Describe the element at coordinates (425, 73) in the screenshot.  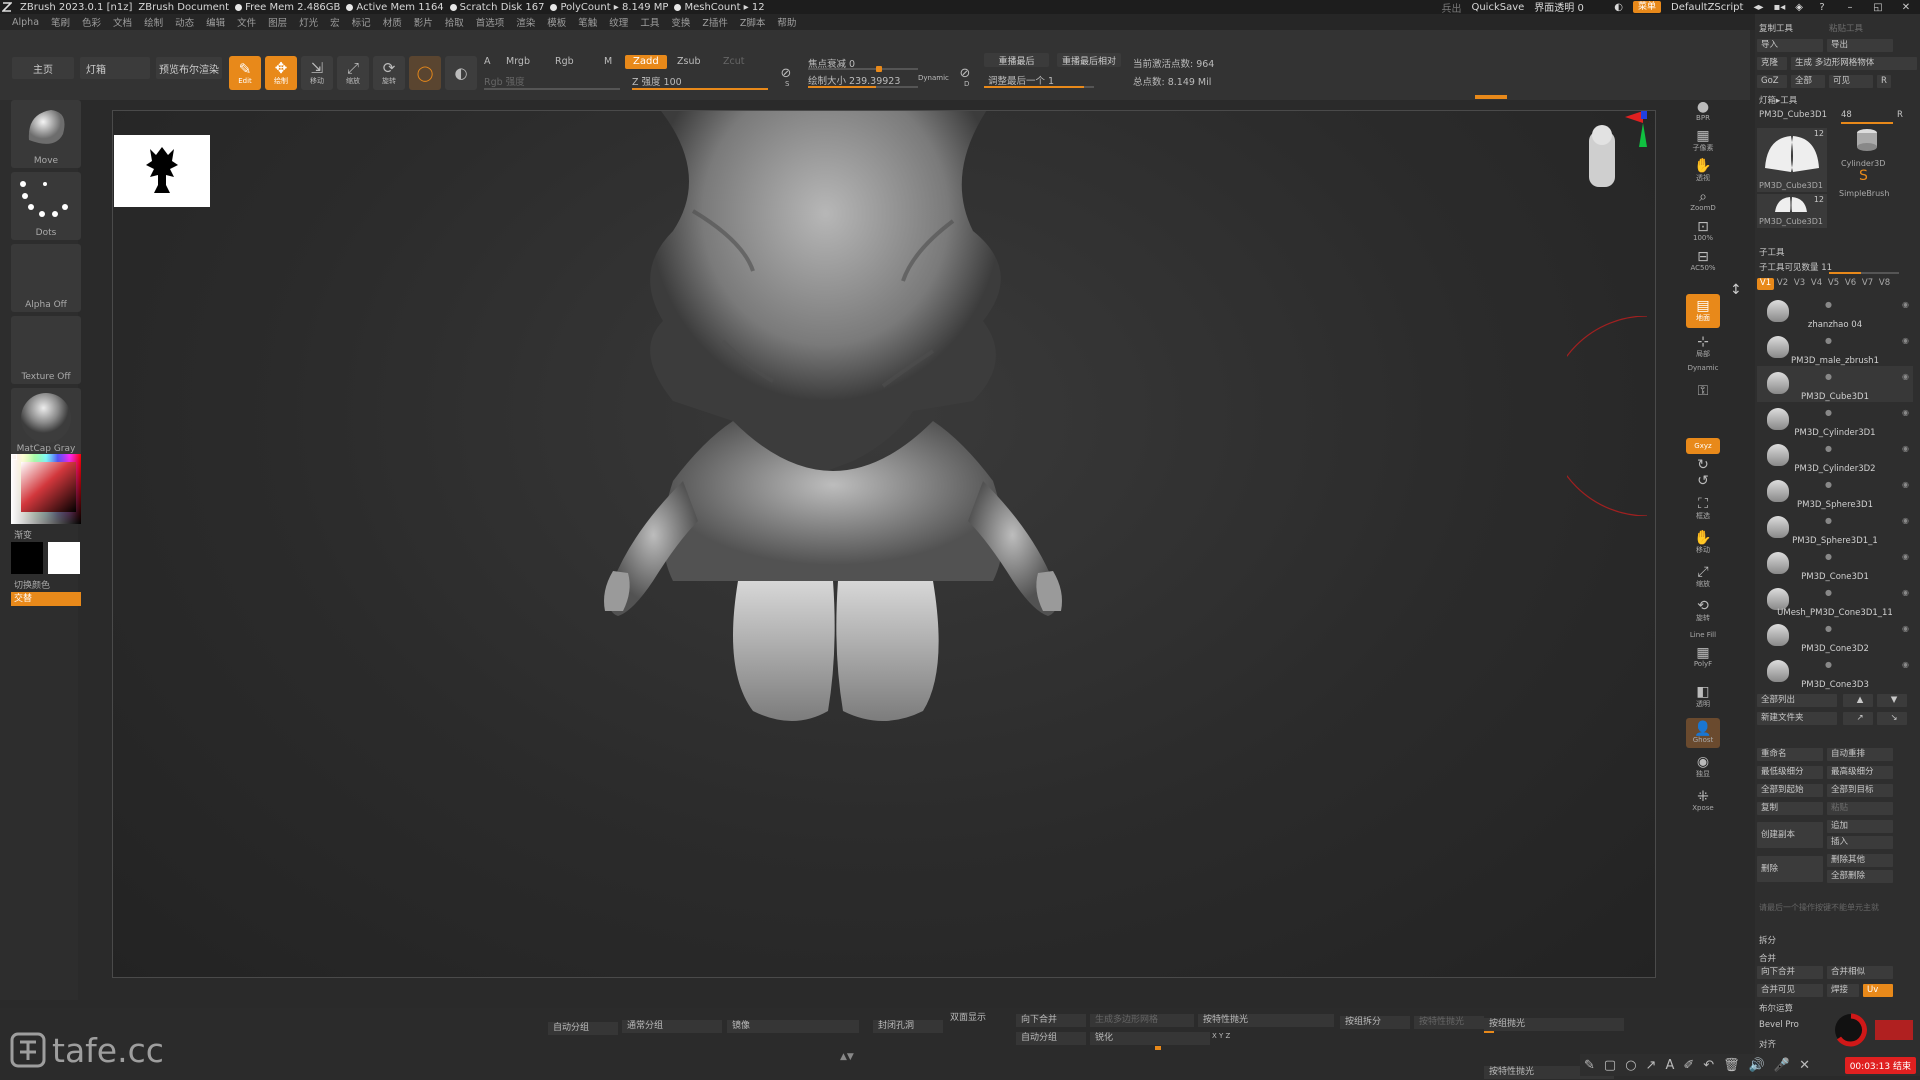
I see `material-sphere-button: ◯` at that location.